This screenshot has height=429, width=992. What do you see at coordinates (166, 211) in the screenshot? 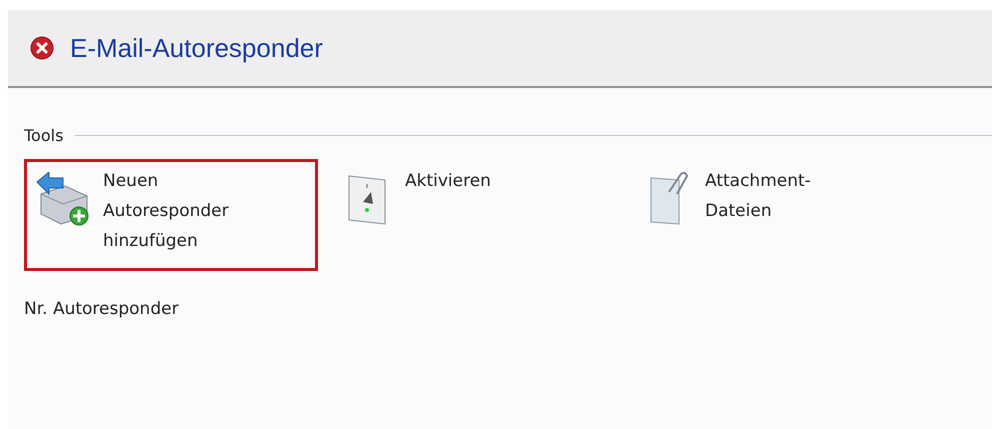
I see `tool-label: Neuen Autoresponder hinzufügen` at bounding box center [166, 211].